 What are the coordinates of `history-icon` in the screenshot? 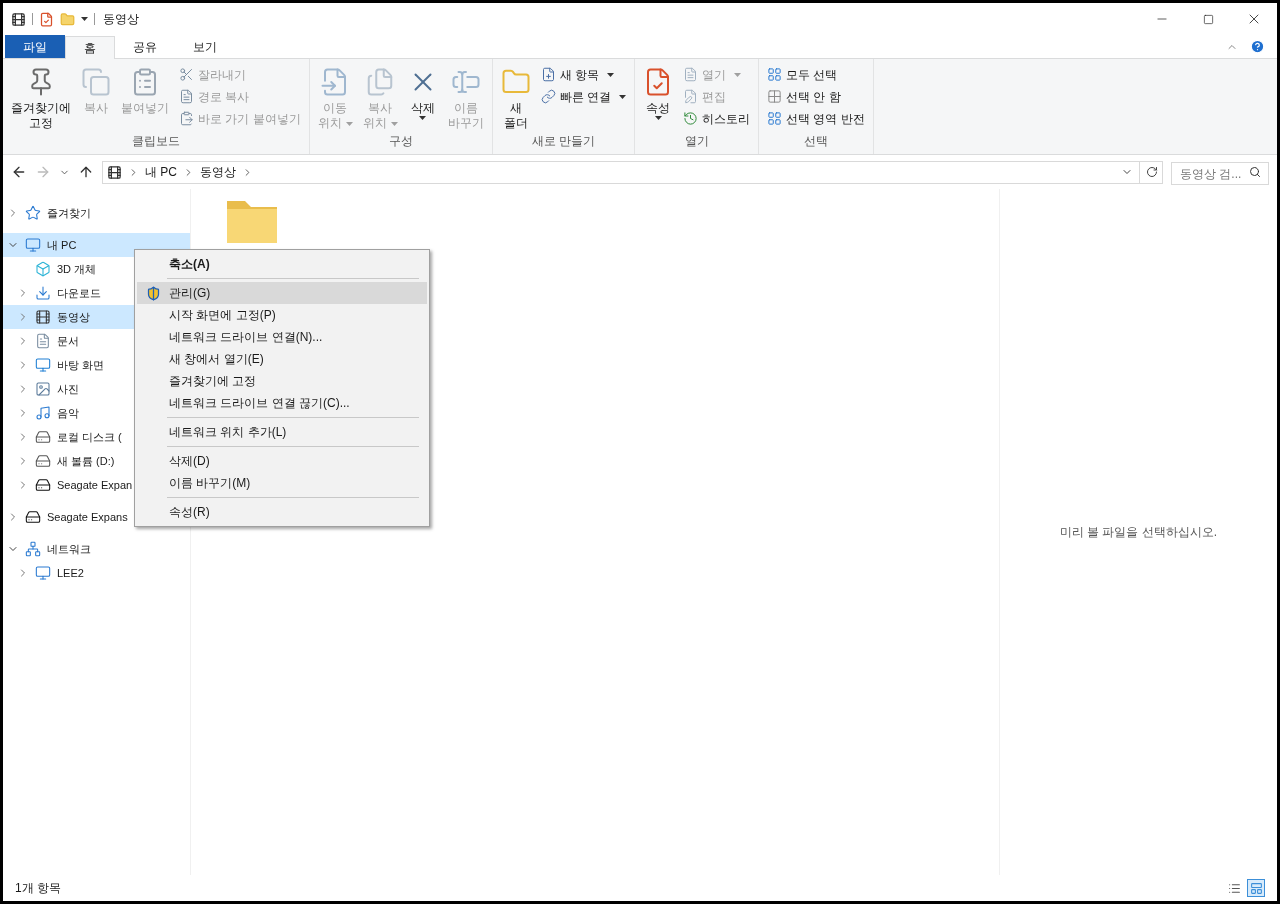 It's located at (690, 118).